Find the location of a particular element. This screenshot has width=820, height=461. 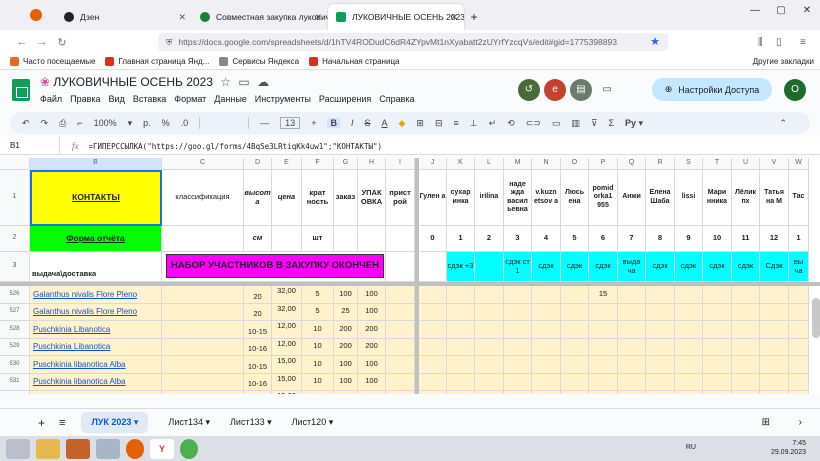

price: 12,00 is located at coordinates (287, 330).